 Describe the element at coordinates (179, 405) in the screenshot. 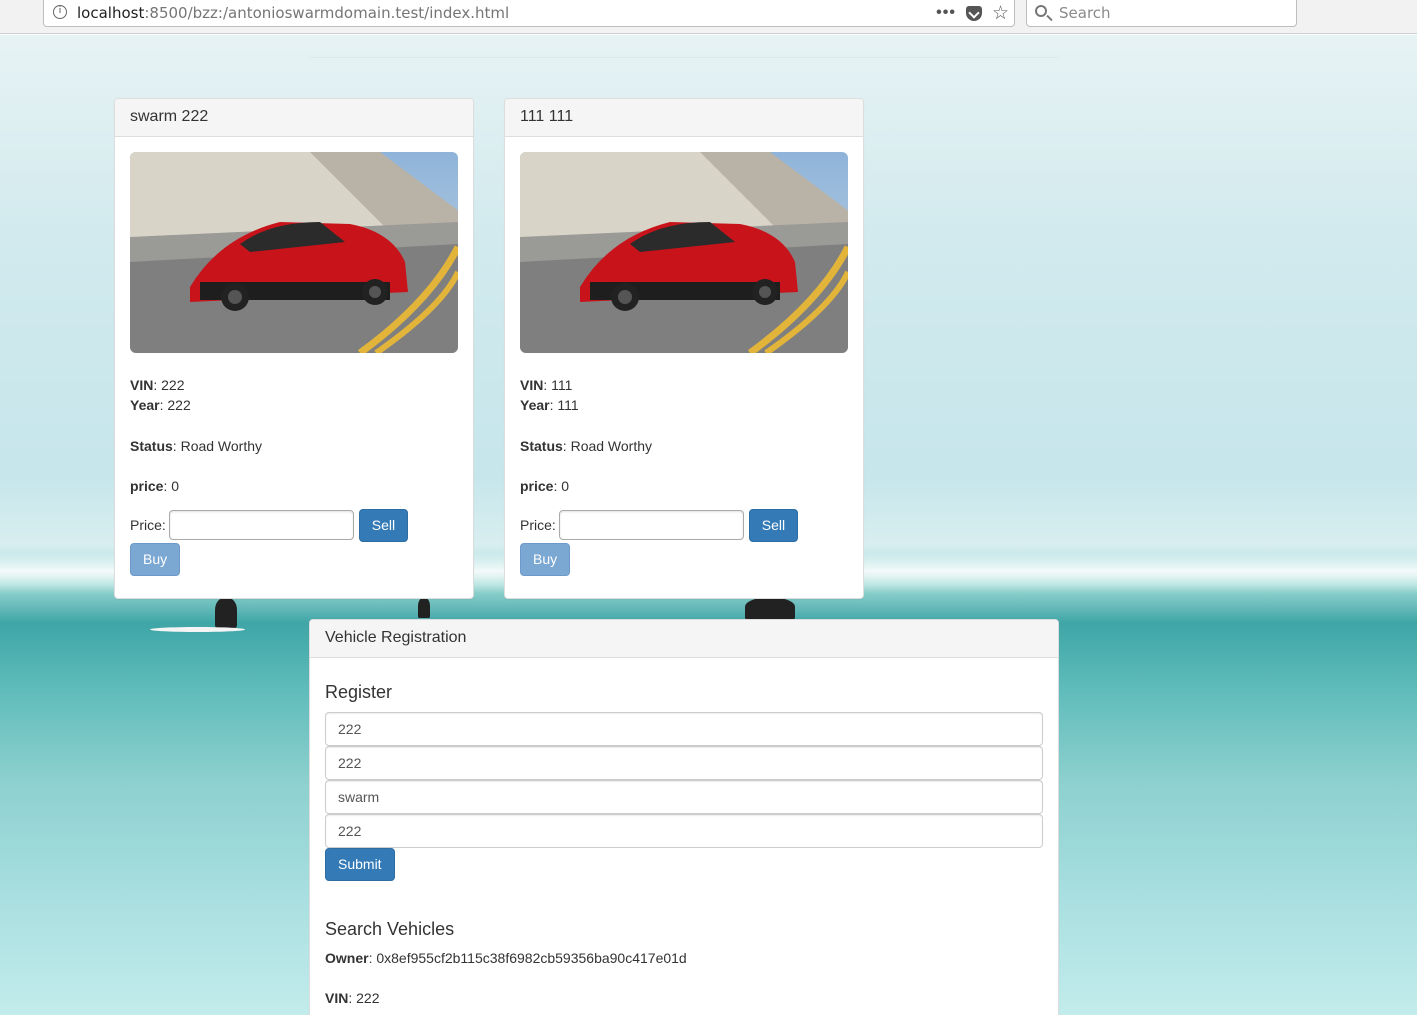

I see `year-value: 222` at that location.